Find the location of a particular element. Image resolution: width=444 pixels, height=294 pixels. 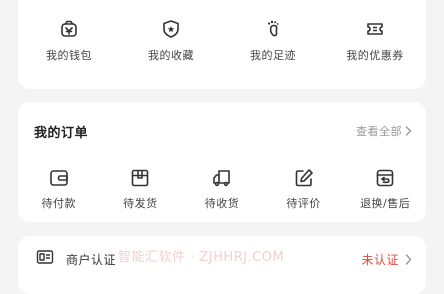

quick-link-footprint: 我的足迹 is located at coordinates (273, 40).